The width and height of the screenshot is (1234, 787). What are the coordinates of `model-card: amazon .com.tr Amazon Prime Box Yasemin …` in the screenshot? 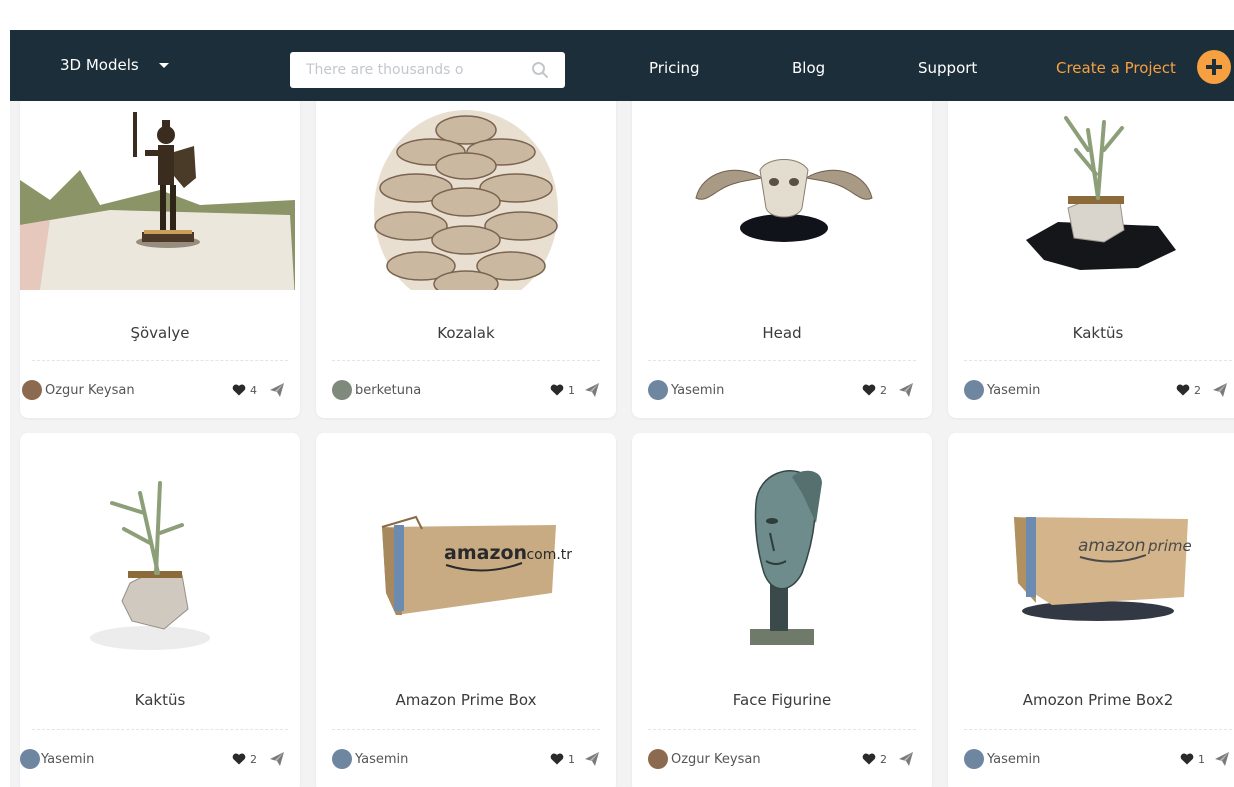 It's located at (466, 610).